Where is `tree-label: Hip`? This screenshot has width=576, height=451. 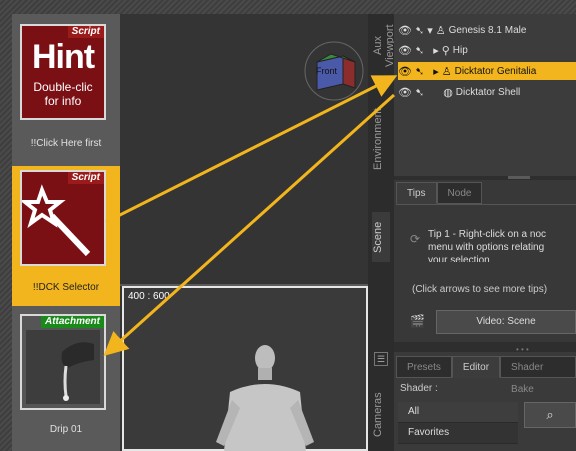
tree-label: Hip is located at coordinates (460, 50).